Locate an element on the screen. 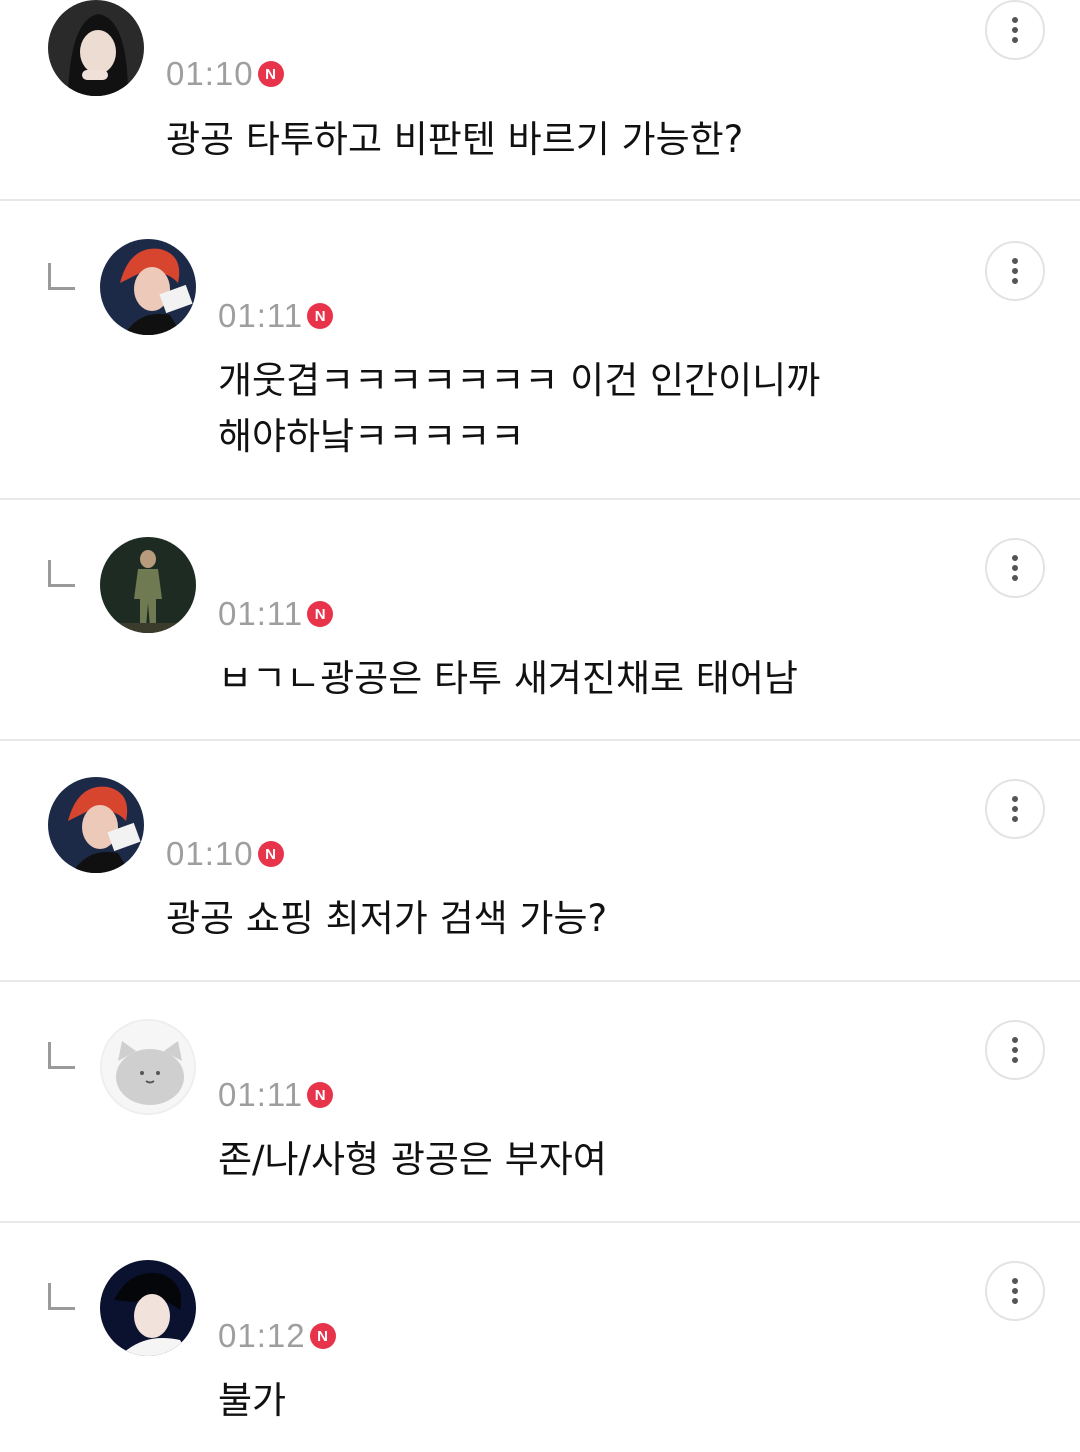 This screenshot has height=1452, width=1080. default-cat-avatar is located at coordinates (148, 1067).